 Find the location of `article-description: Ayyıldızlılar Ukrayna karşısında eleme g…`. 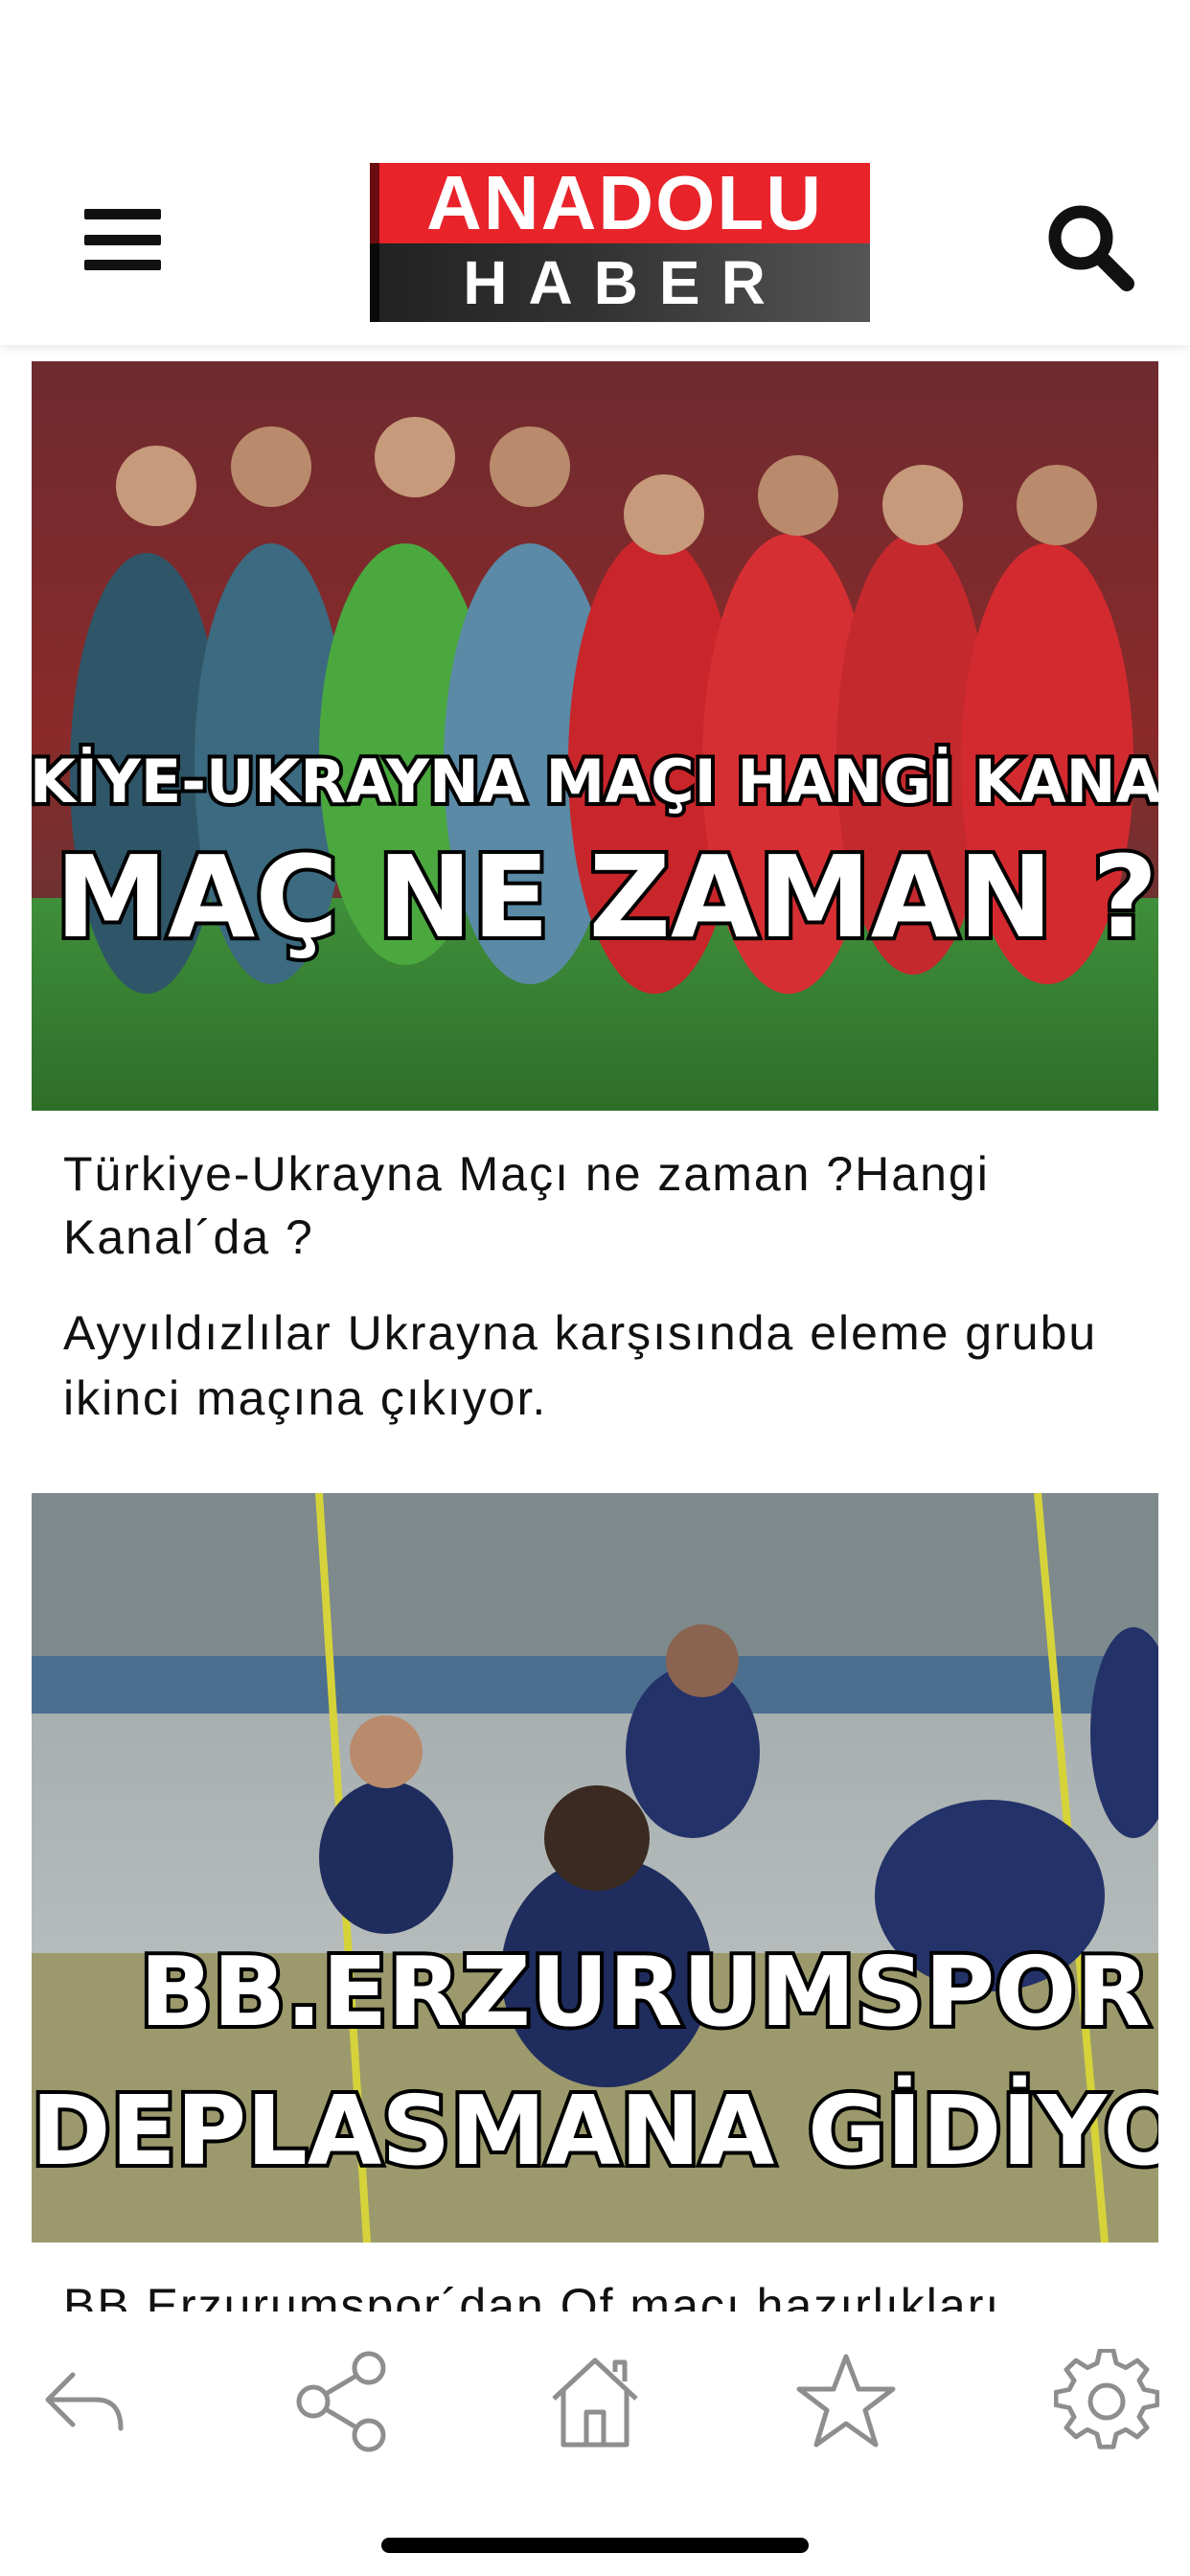

article-description: Ayyıldızlılar Ukrayna karşısında eleme g… is located at coordinates (580, 1365).